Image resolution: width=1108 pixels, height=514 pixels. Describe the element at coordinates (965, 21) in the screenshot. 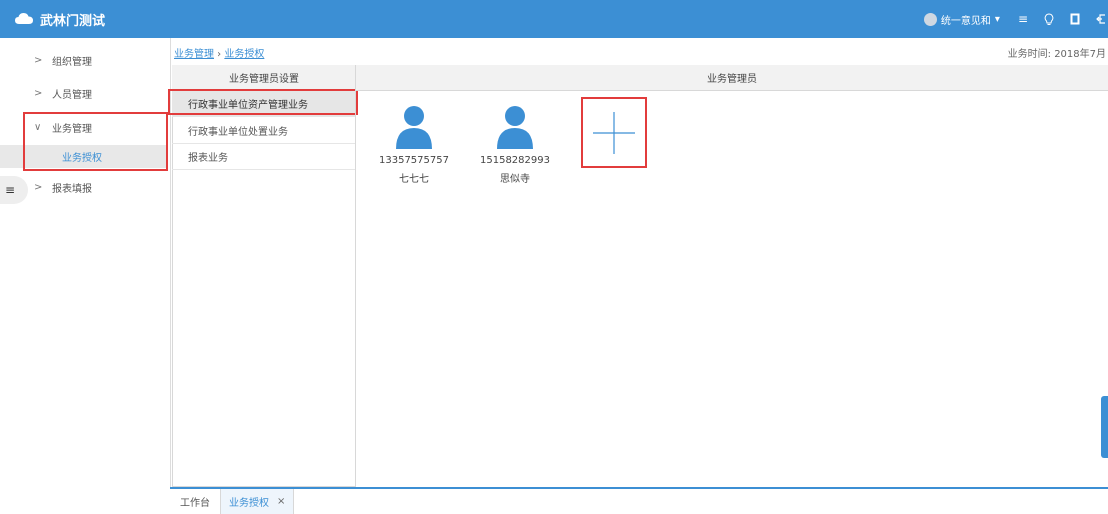

I see `user-name: 统一意见和` at that location.